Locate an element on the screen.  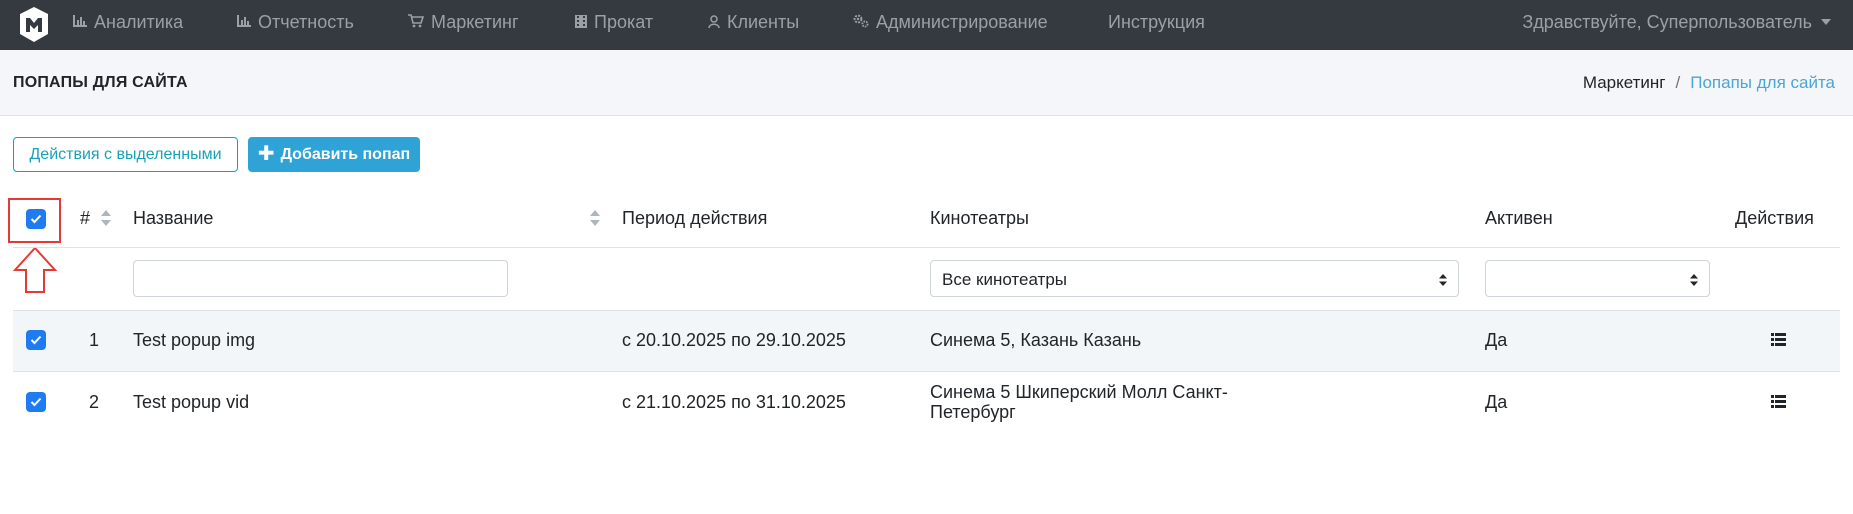
name-filter-input is located at coordinates (320, 278).